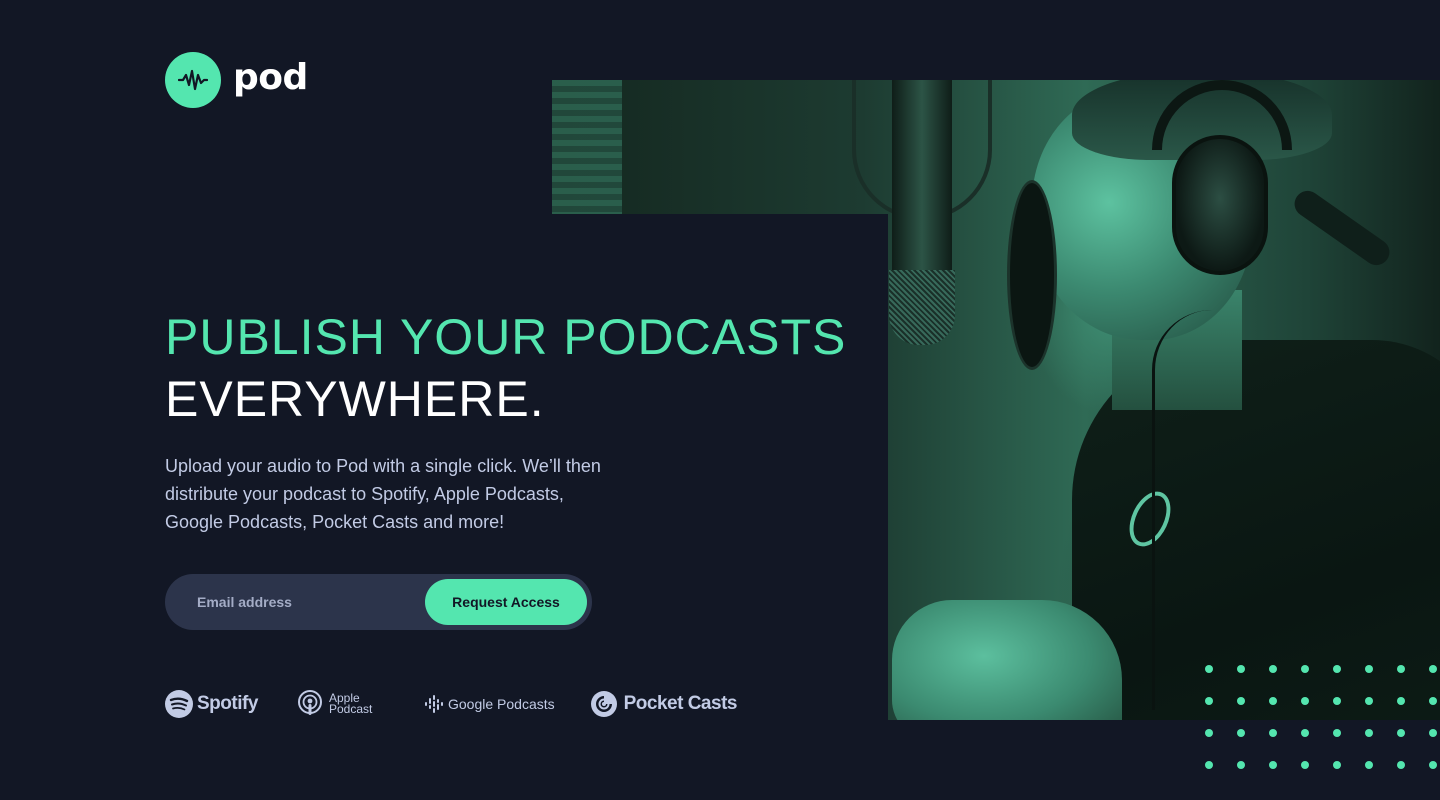  Describe the element at coordinates (1322, 720) in the screenshot. I see `dot-pattern` at that location.